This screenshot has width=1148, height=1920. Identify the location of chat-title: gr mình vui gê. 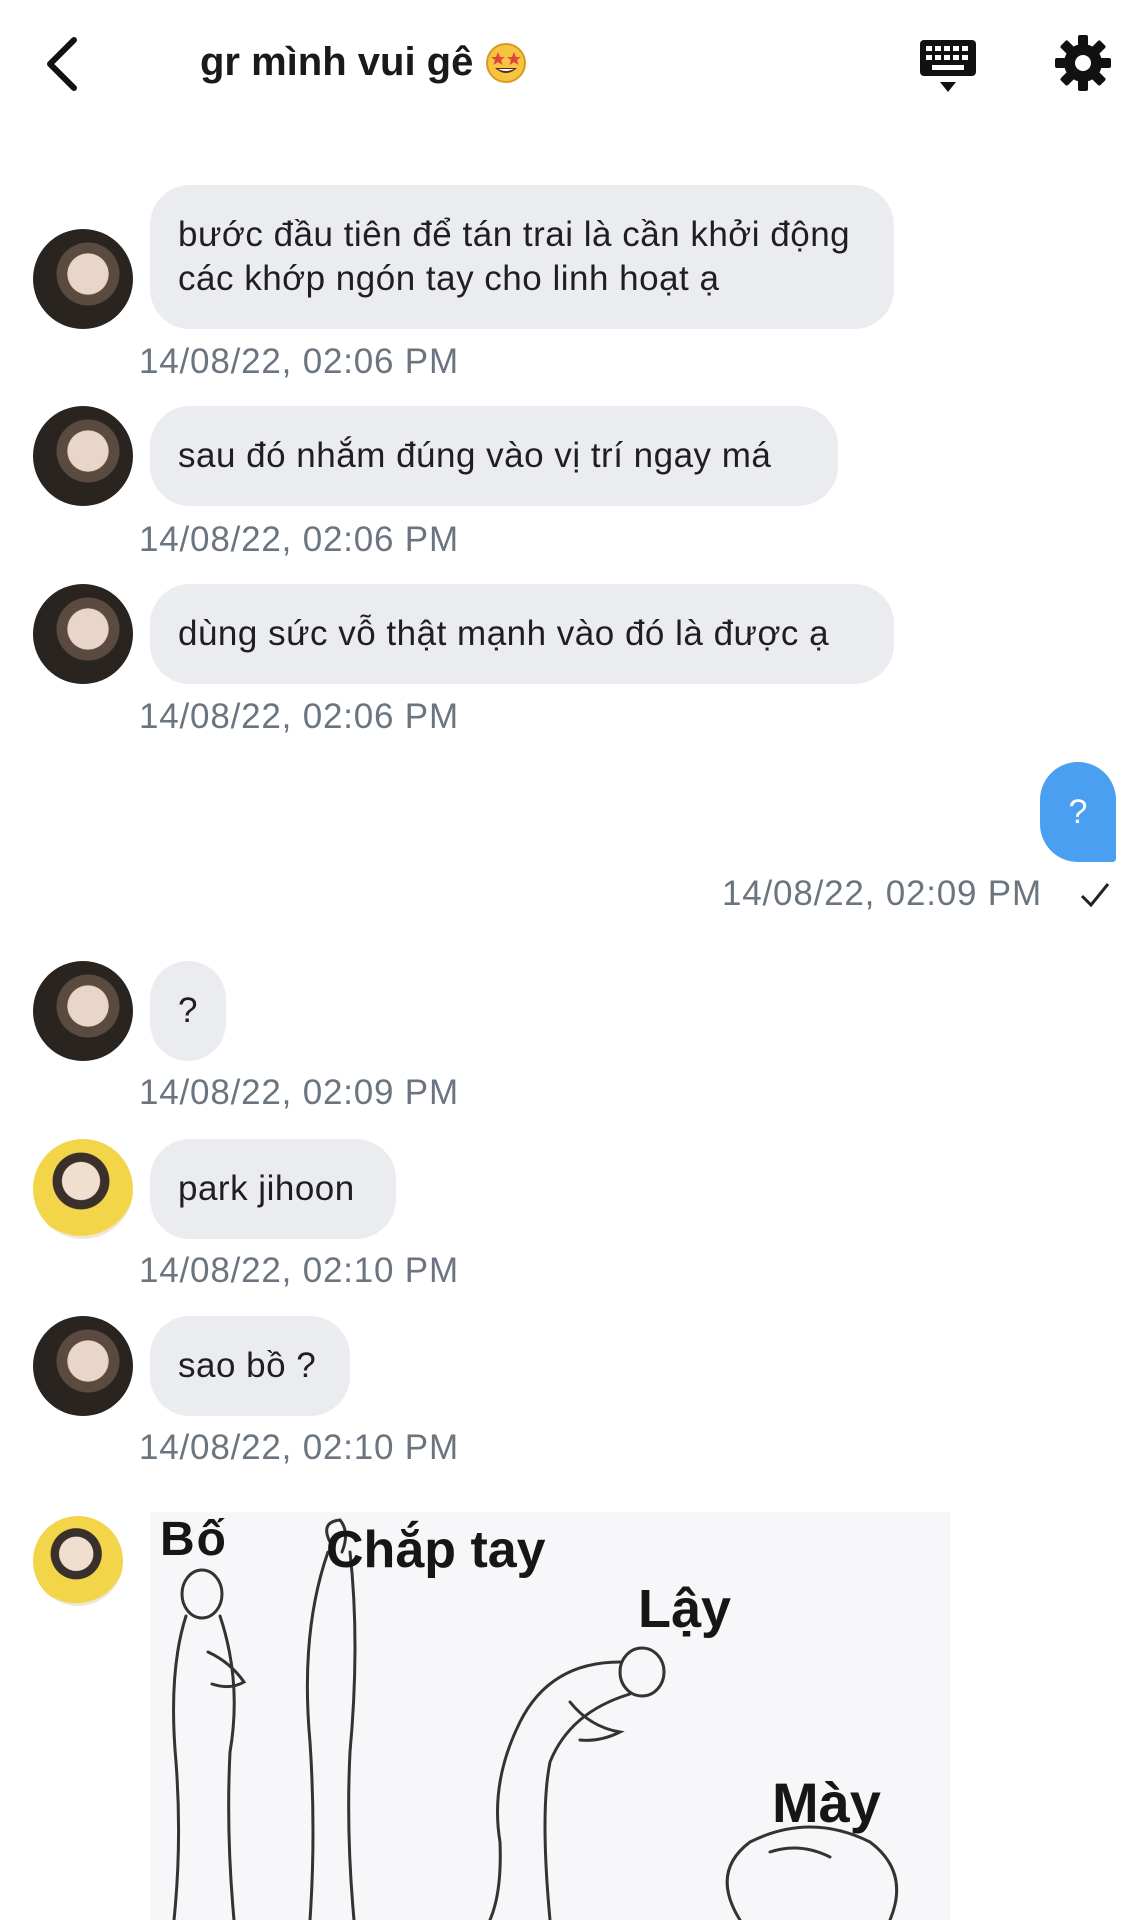
(363, 62).